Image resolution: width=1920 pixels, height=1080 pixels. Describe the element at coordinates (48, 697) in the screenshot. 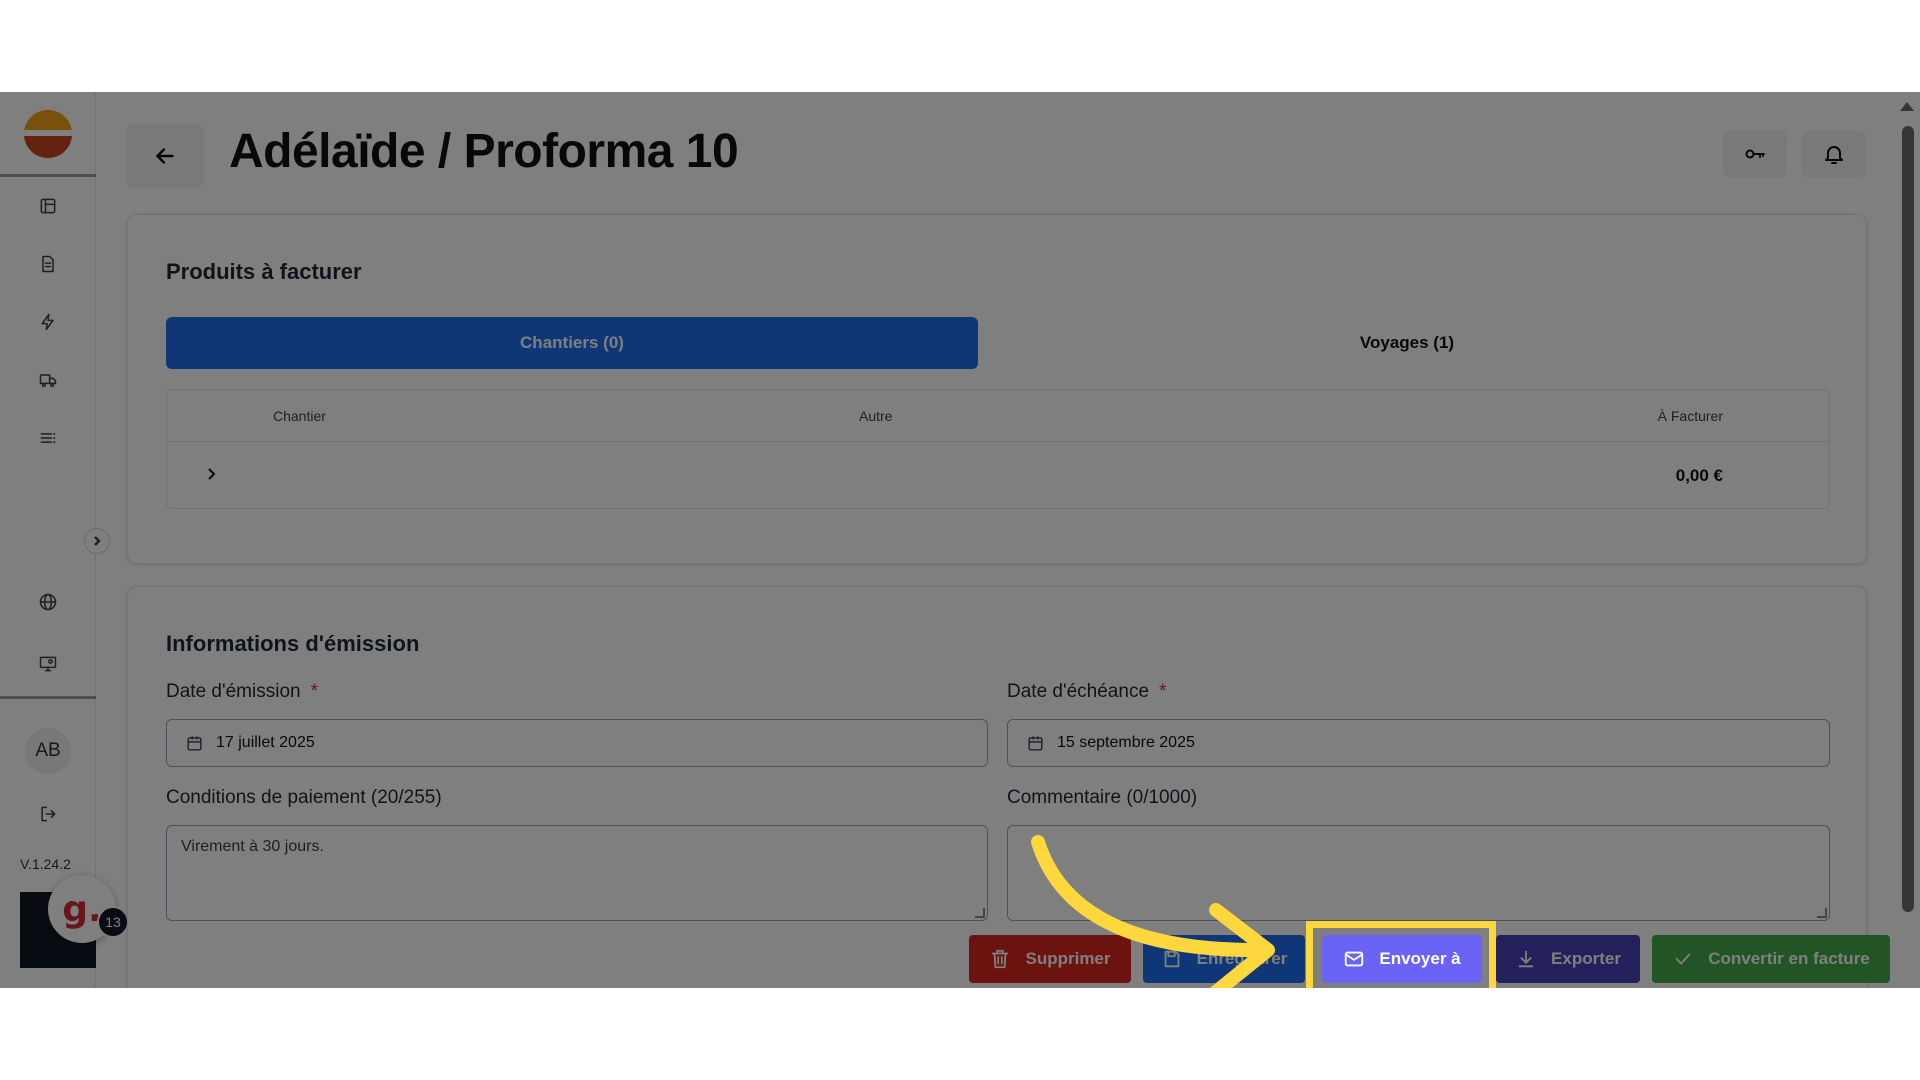

I see `sidebar-divider-bottom` at that location.